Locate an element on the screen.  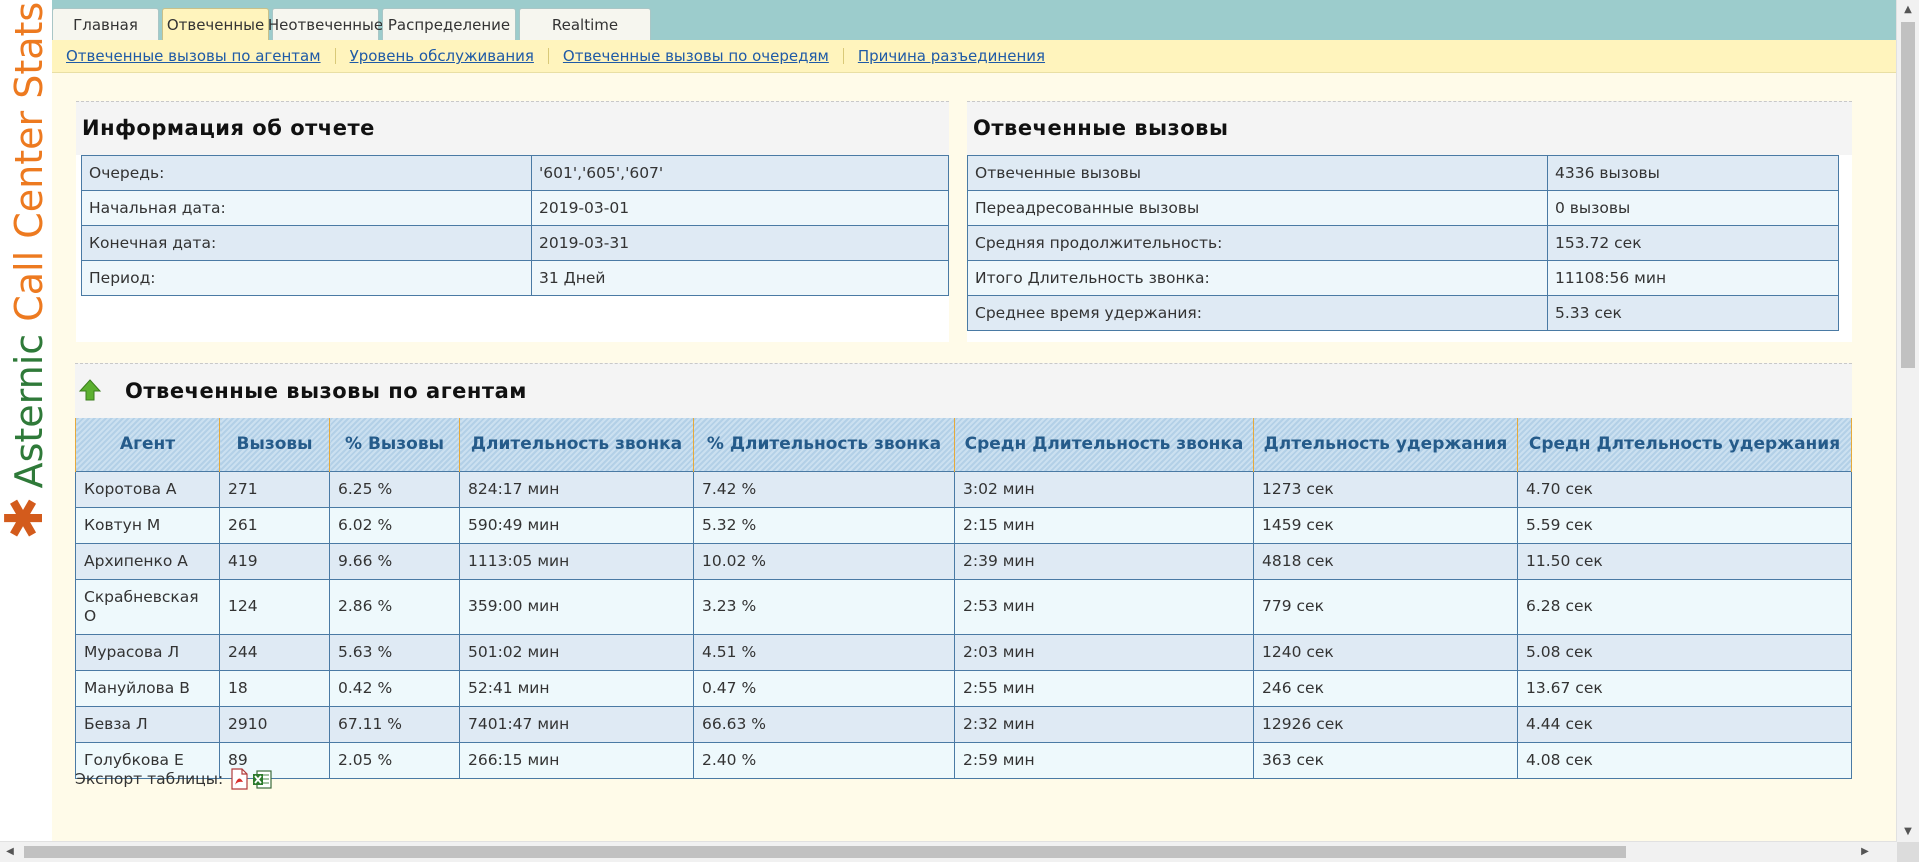
subnav-service-level: Уровень обслуживания is located at coordinates (442, 56).